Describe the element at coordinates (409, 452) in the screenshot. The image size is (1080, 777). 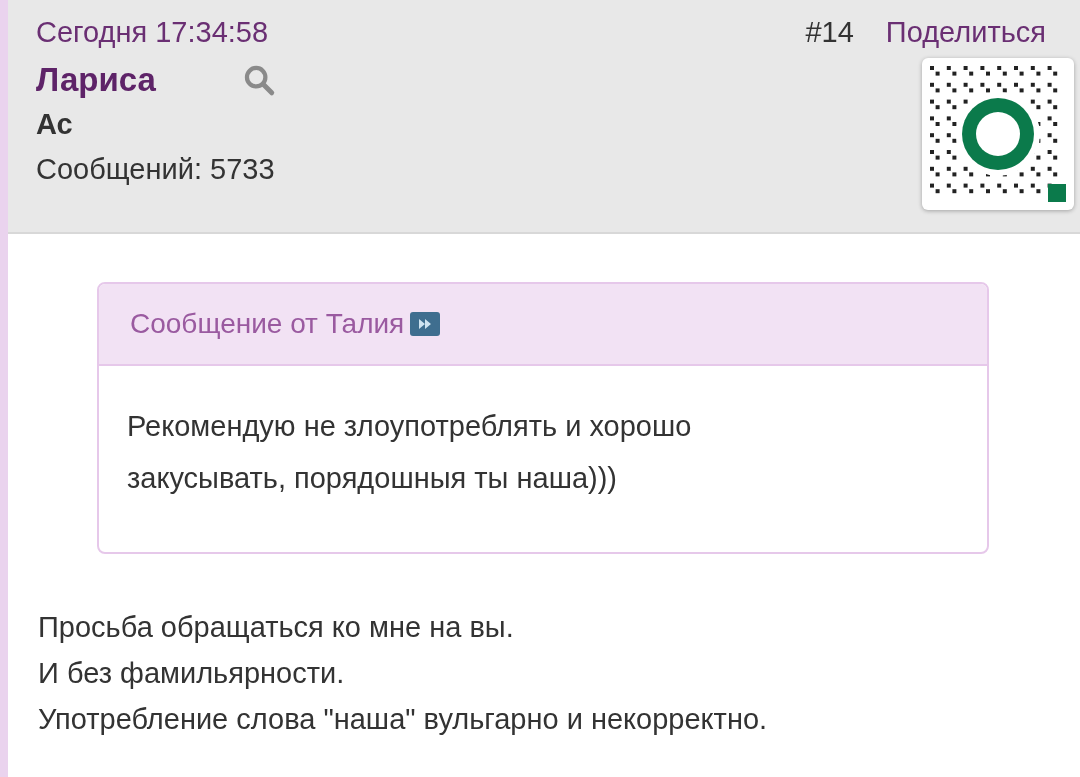
I see `quote-text: Рекомендую не злоупотреблять и хорошо закусывать, порядошныя ты наша)))` at that location.